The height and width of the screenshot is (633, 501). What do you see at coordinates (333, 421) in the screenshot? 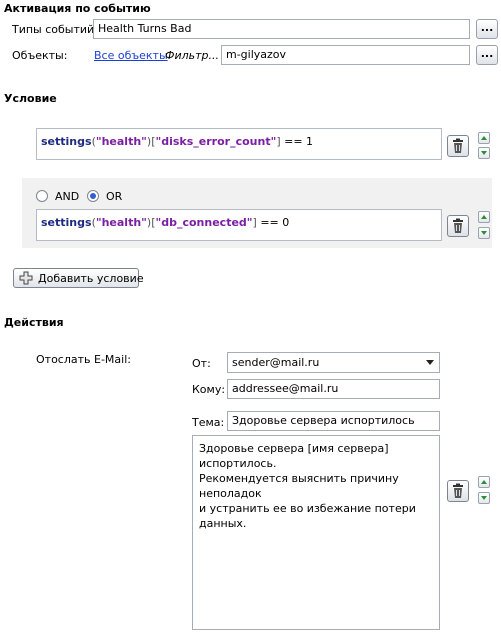
I see `subject-field: Здоровье сервера испортилось` at bounding box center [333, 421].